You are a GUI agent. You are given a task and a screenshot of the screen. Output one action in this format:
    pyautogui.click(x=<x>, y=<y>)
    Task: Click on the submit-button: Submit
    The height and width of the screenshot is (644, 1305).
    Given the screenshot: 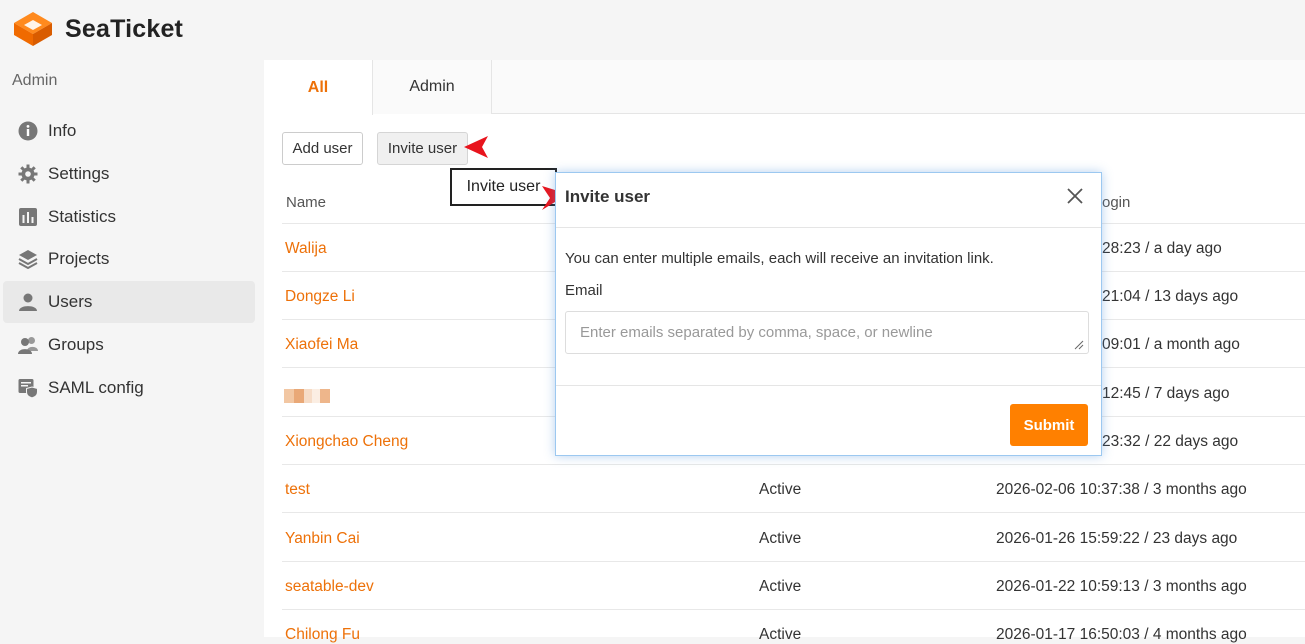 What is the action you would take?
    pyautogui.click(x=1049, y=425)
    